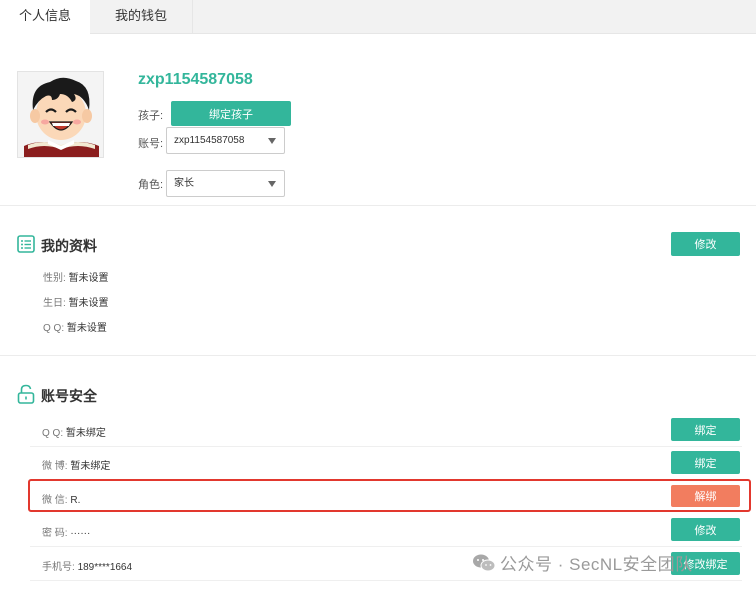 Image resolution: width=756 pixels, height=591 pixels. I want to click on cartoon-boy-avatar-image, so click(60, 114).